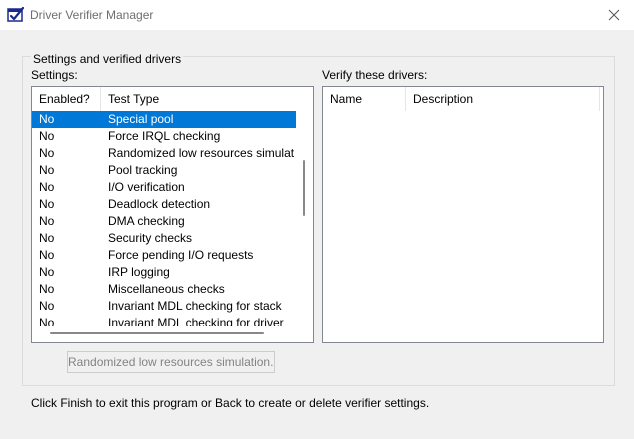 This screenshot has width=634, height=439. What do you see at coordinates (107, 59) in the screenshot?
I see `group-legend: Settings and verified drivers` at bounding box center [107, 59].